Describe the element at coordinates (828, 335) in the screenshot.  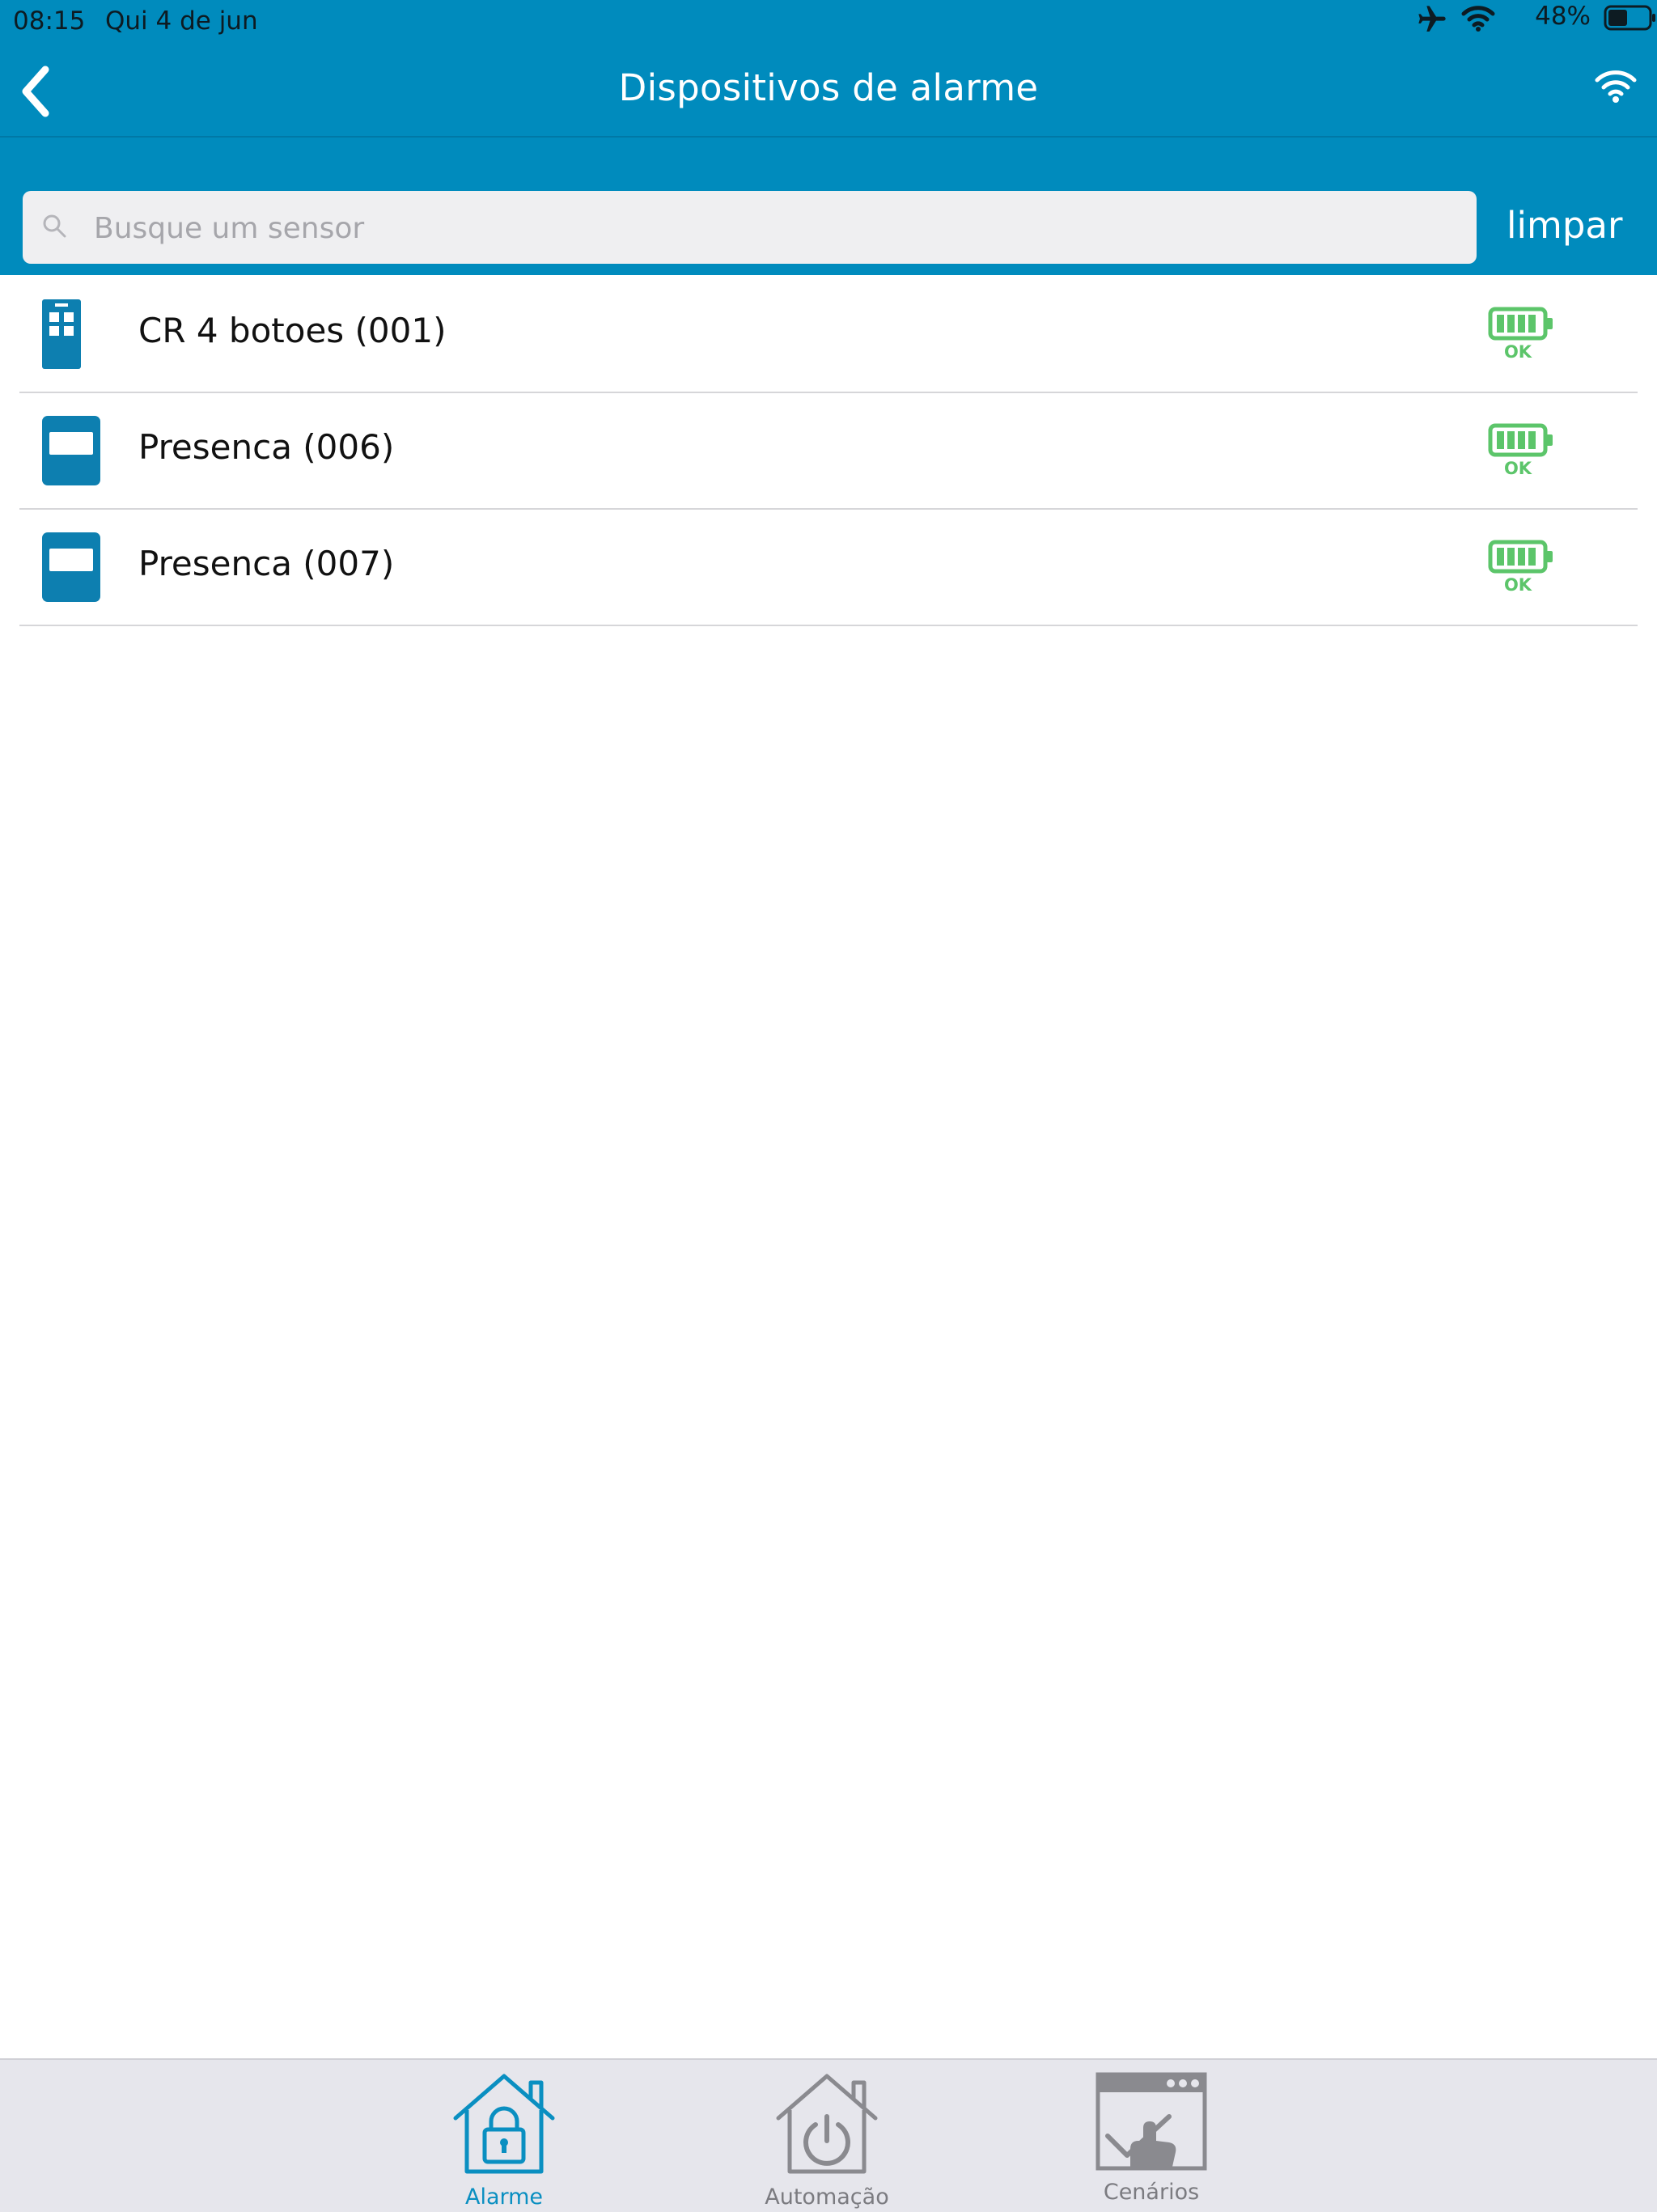
I see `device-row: CR 4 botoes (001) OK` at that location.